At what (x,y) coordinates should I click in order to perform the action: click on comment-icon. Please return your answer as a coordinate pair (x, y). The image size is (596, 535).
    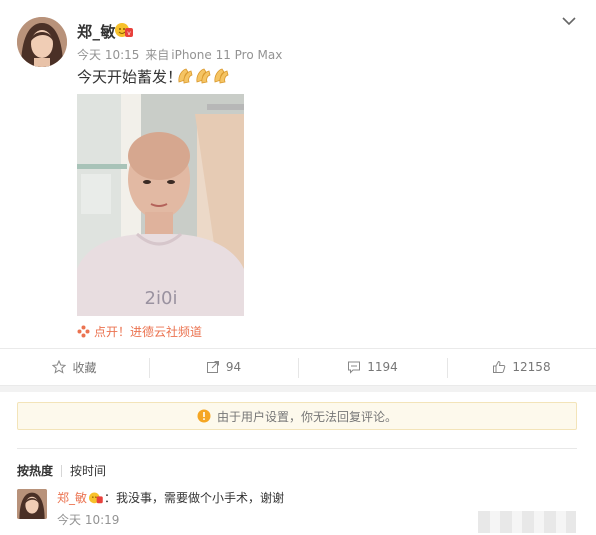
    Looking at the image, I should click on (354, 367).